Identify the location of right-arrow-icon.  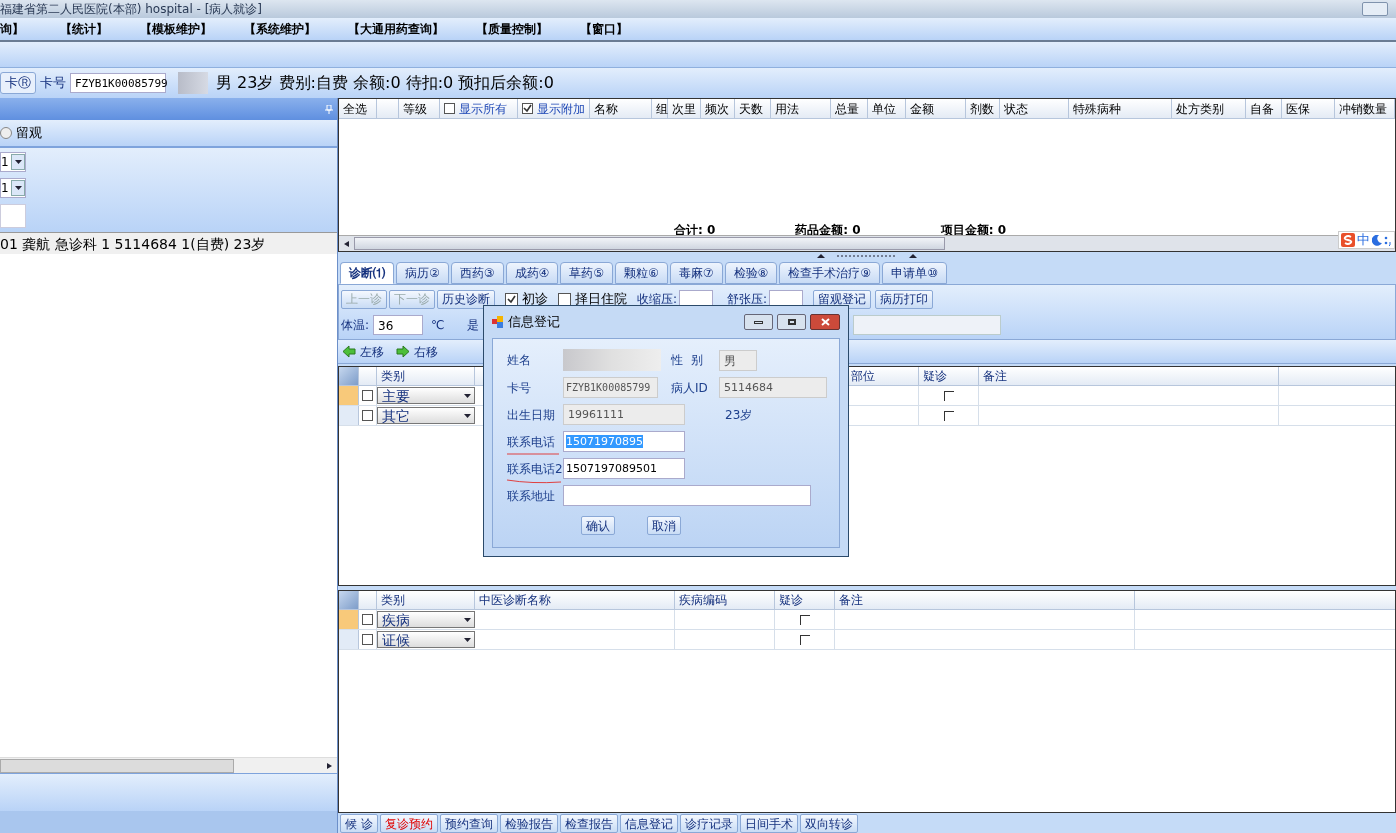
(403, 351).